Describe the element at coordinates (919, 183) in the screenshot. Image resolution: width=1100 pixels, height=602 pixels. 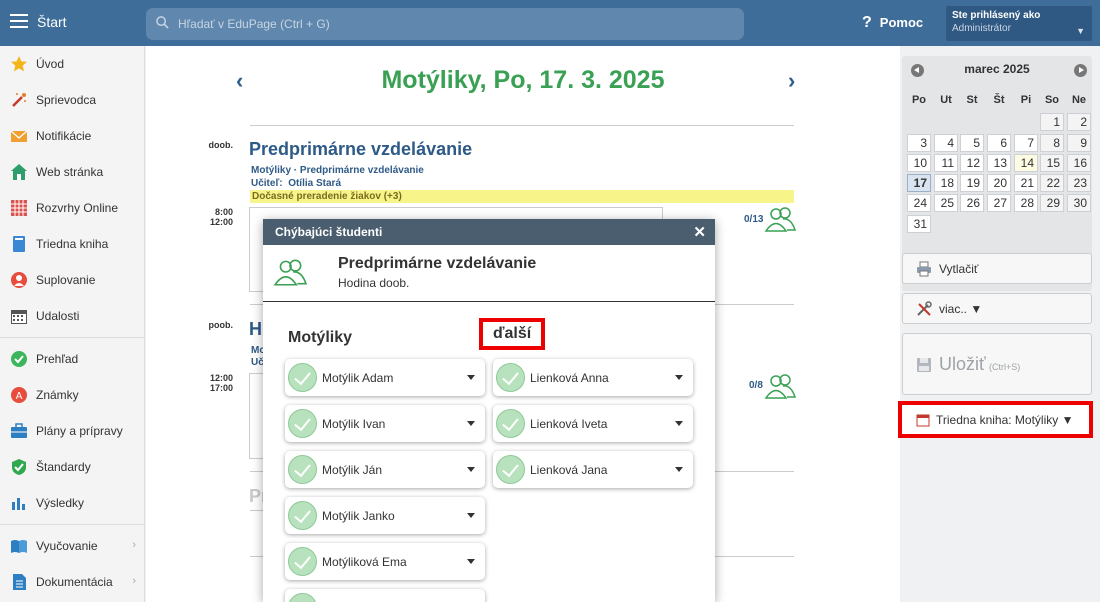
I see `calendar-day-selected: 17` at that location.